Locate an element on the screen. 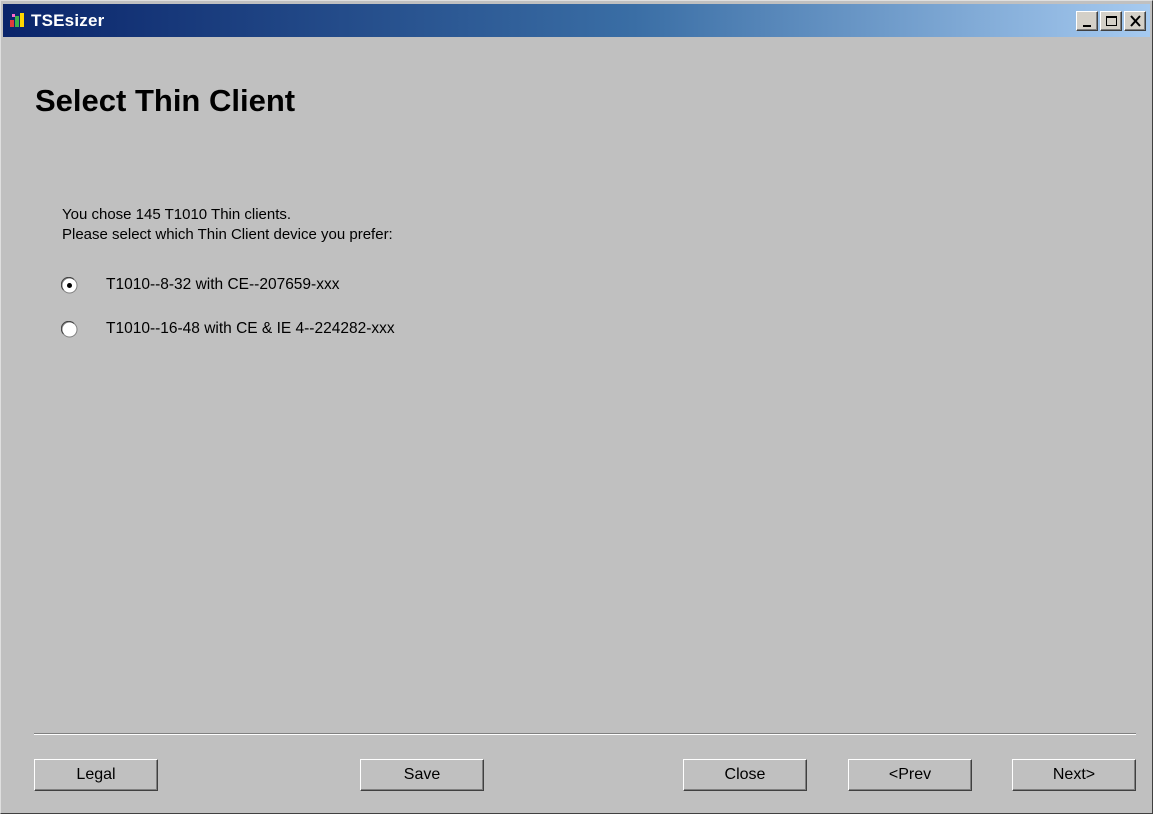  save-button: Save is located at coordinates (422, 775).